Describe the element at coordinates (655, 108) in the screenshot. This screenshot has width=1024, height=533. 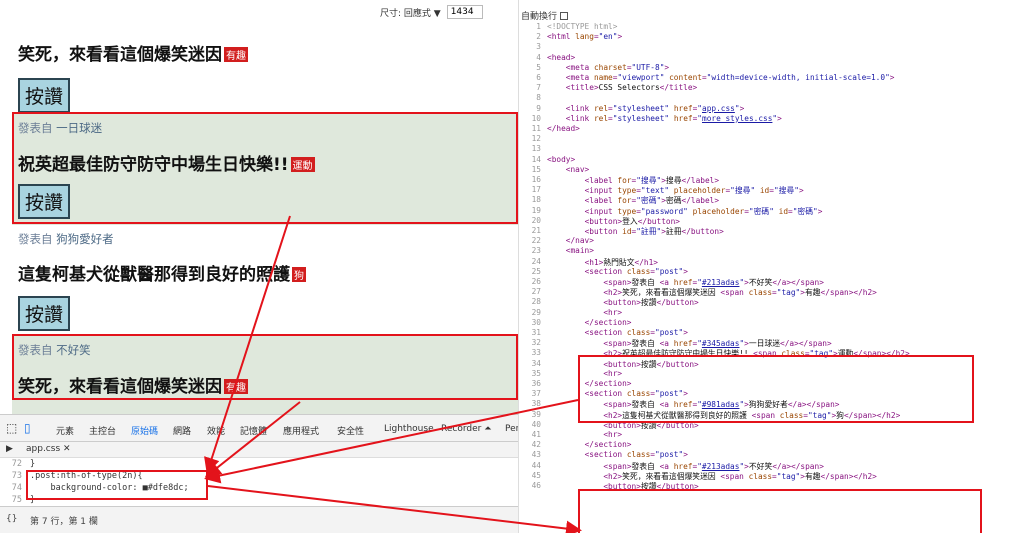
I see `line-code: <link rel="stylesheet" href="app.css">` at that location.